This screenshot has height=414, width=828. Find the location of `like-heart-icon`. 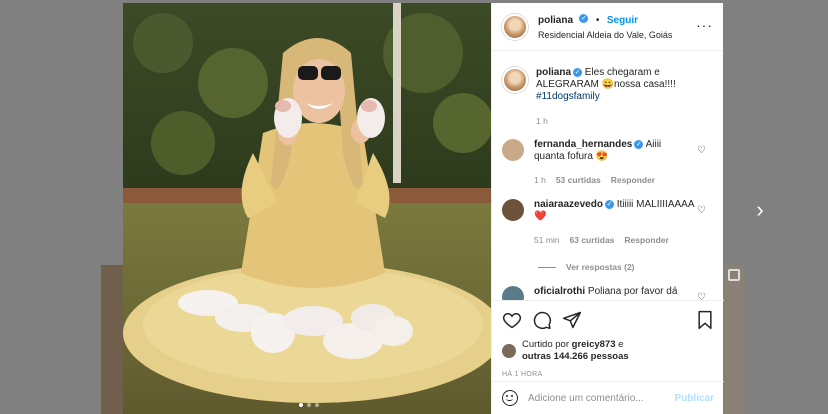

like-heart-icon is located at coordinates (512, 320).